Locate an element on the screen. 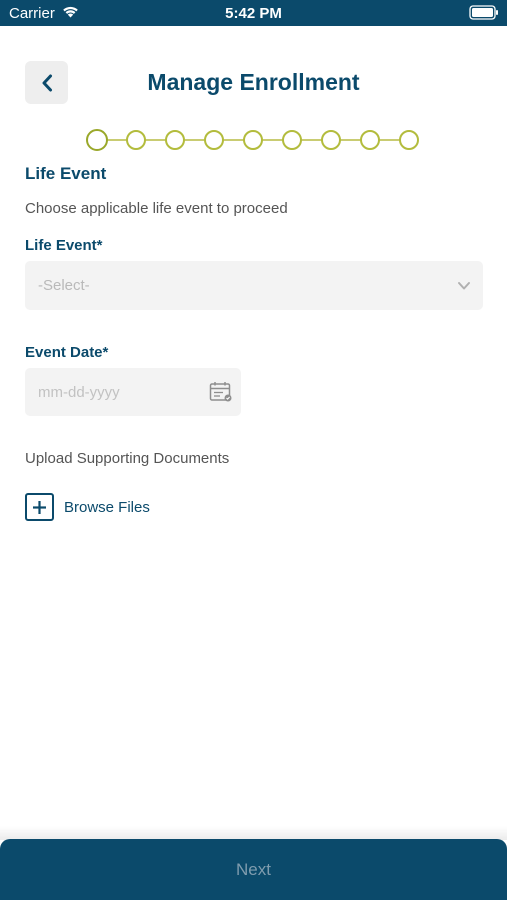 Image resolution: width=507 pixels, height=900 pixels. footer-shadow is located at coordinates (253, 833).